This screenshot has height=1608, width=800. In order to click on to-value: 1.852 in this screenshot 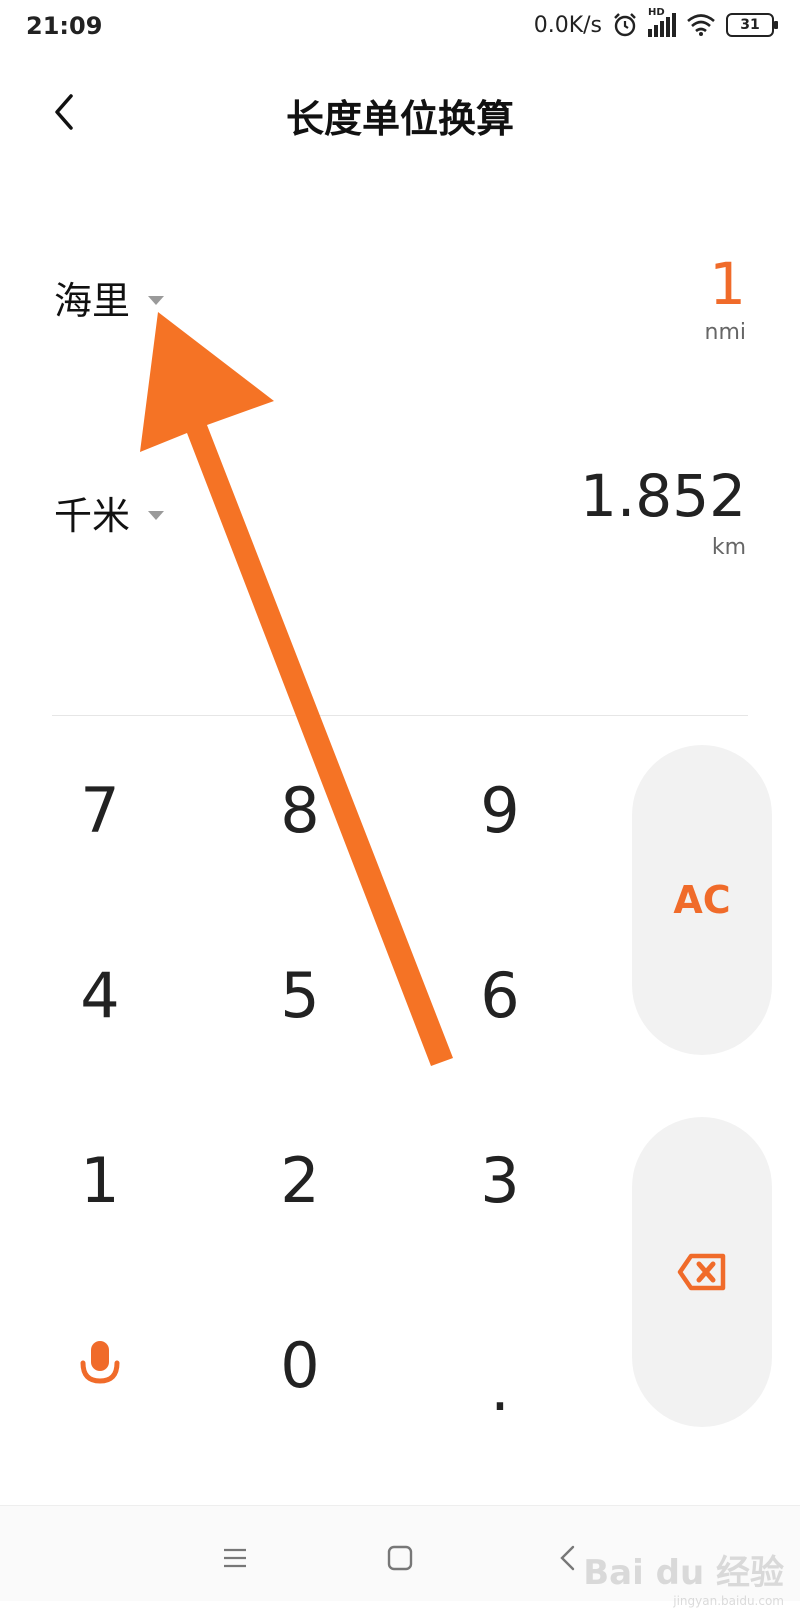, I will do `click(663, 496)`.